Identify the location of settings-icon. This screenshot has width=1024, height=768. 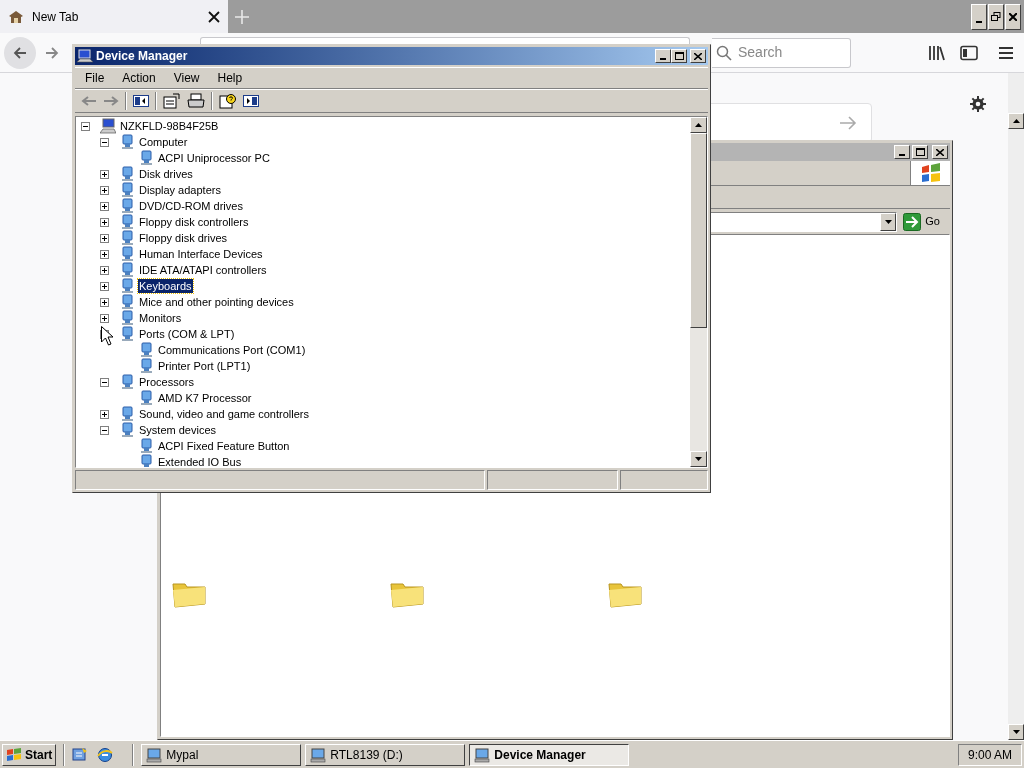
(978, 104).